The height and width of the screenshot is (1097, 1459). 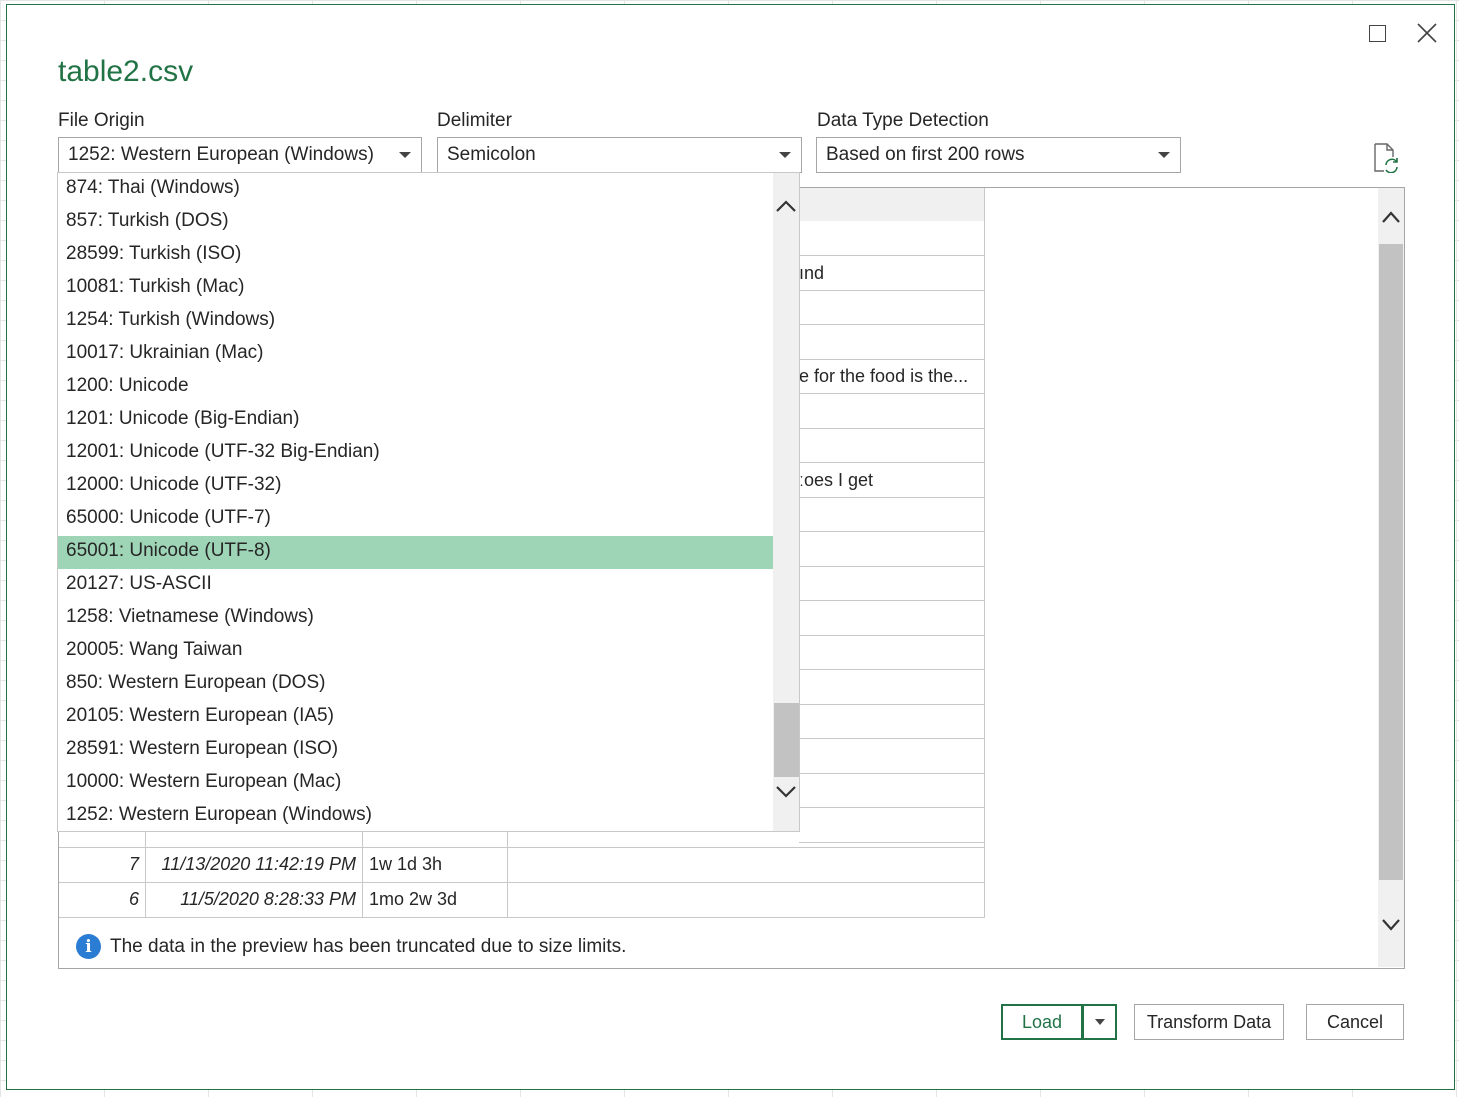 What do you see at coordinates (254, 900) in the screenshot?
I see `table-cell-date: 11/5/2020 8:28:33 PM` at bounding box center [254, 900].